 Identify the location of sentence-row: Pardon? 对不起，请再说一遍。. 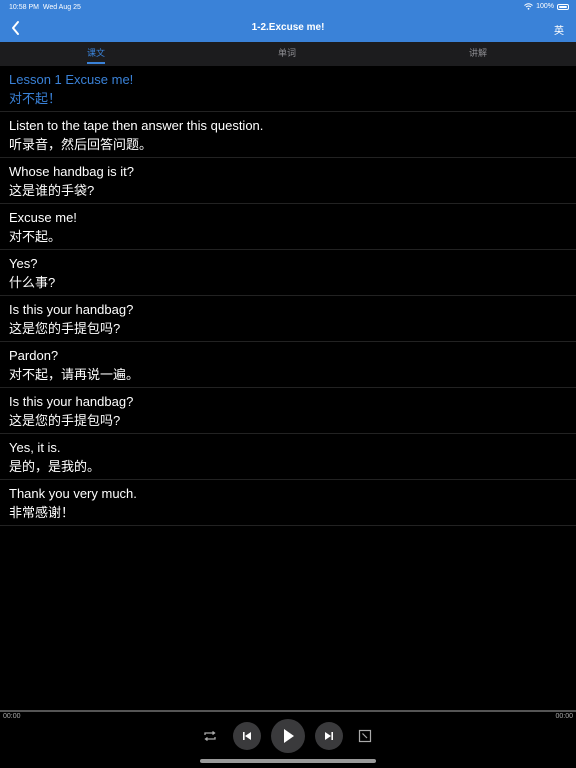
(288, 365).